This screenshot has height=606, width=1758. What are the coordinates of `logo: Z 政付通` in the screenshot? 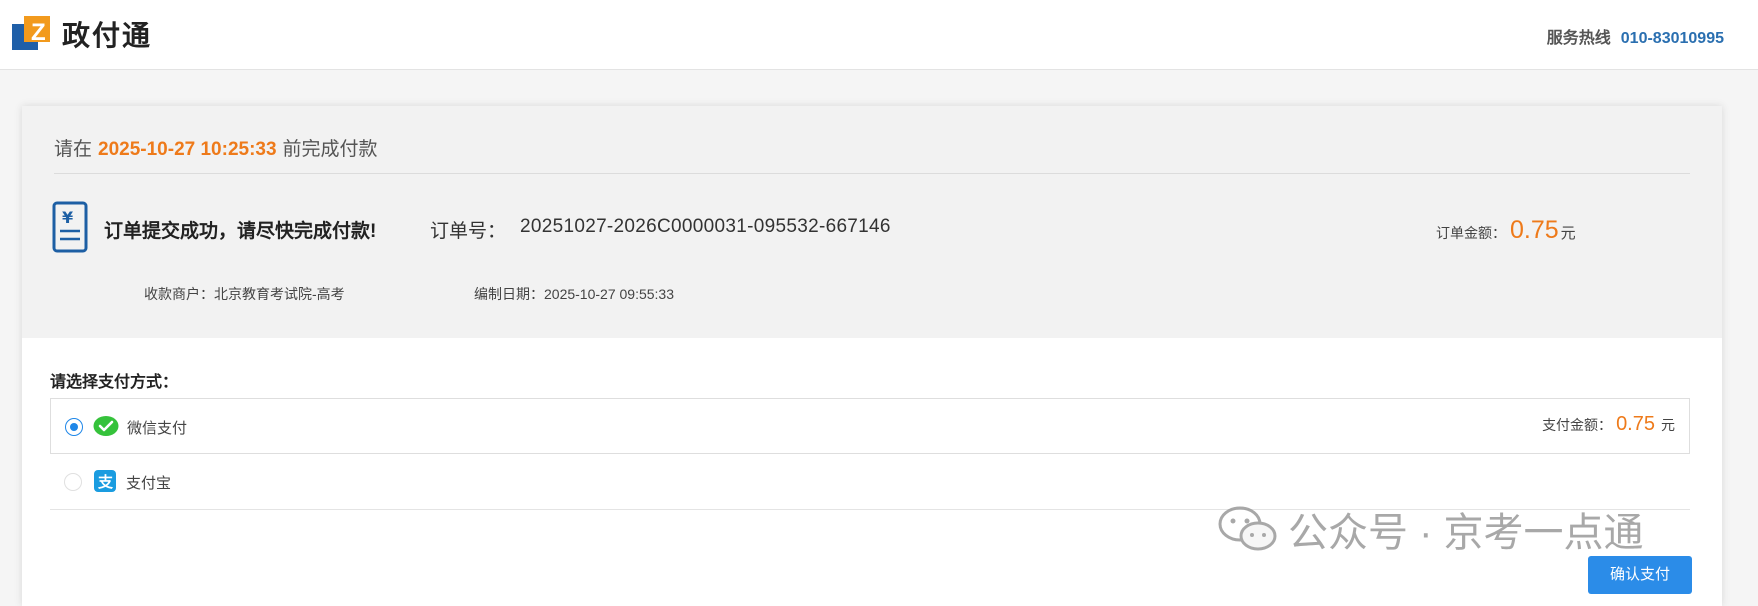 It's located at (82, 34).